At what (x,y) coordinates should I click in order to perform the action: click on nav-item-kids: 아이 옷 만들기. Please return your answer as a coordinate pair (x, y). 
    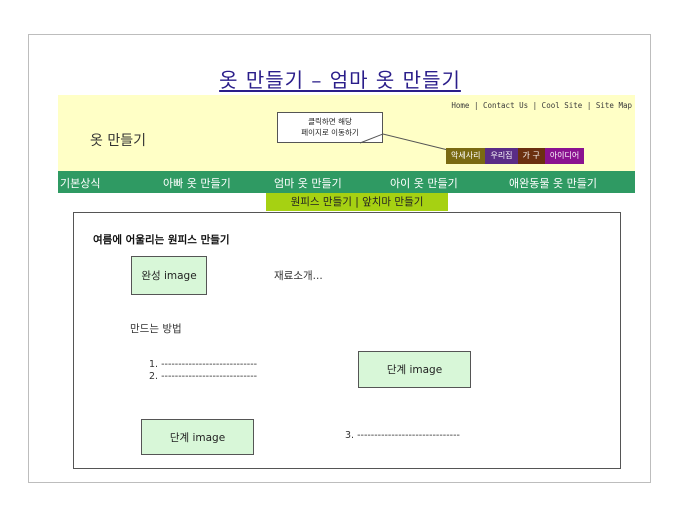
    Looking at the image, I should click on (424, 183).